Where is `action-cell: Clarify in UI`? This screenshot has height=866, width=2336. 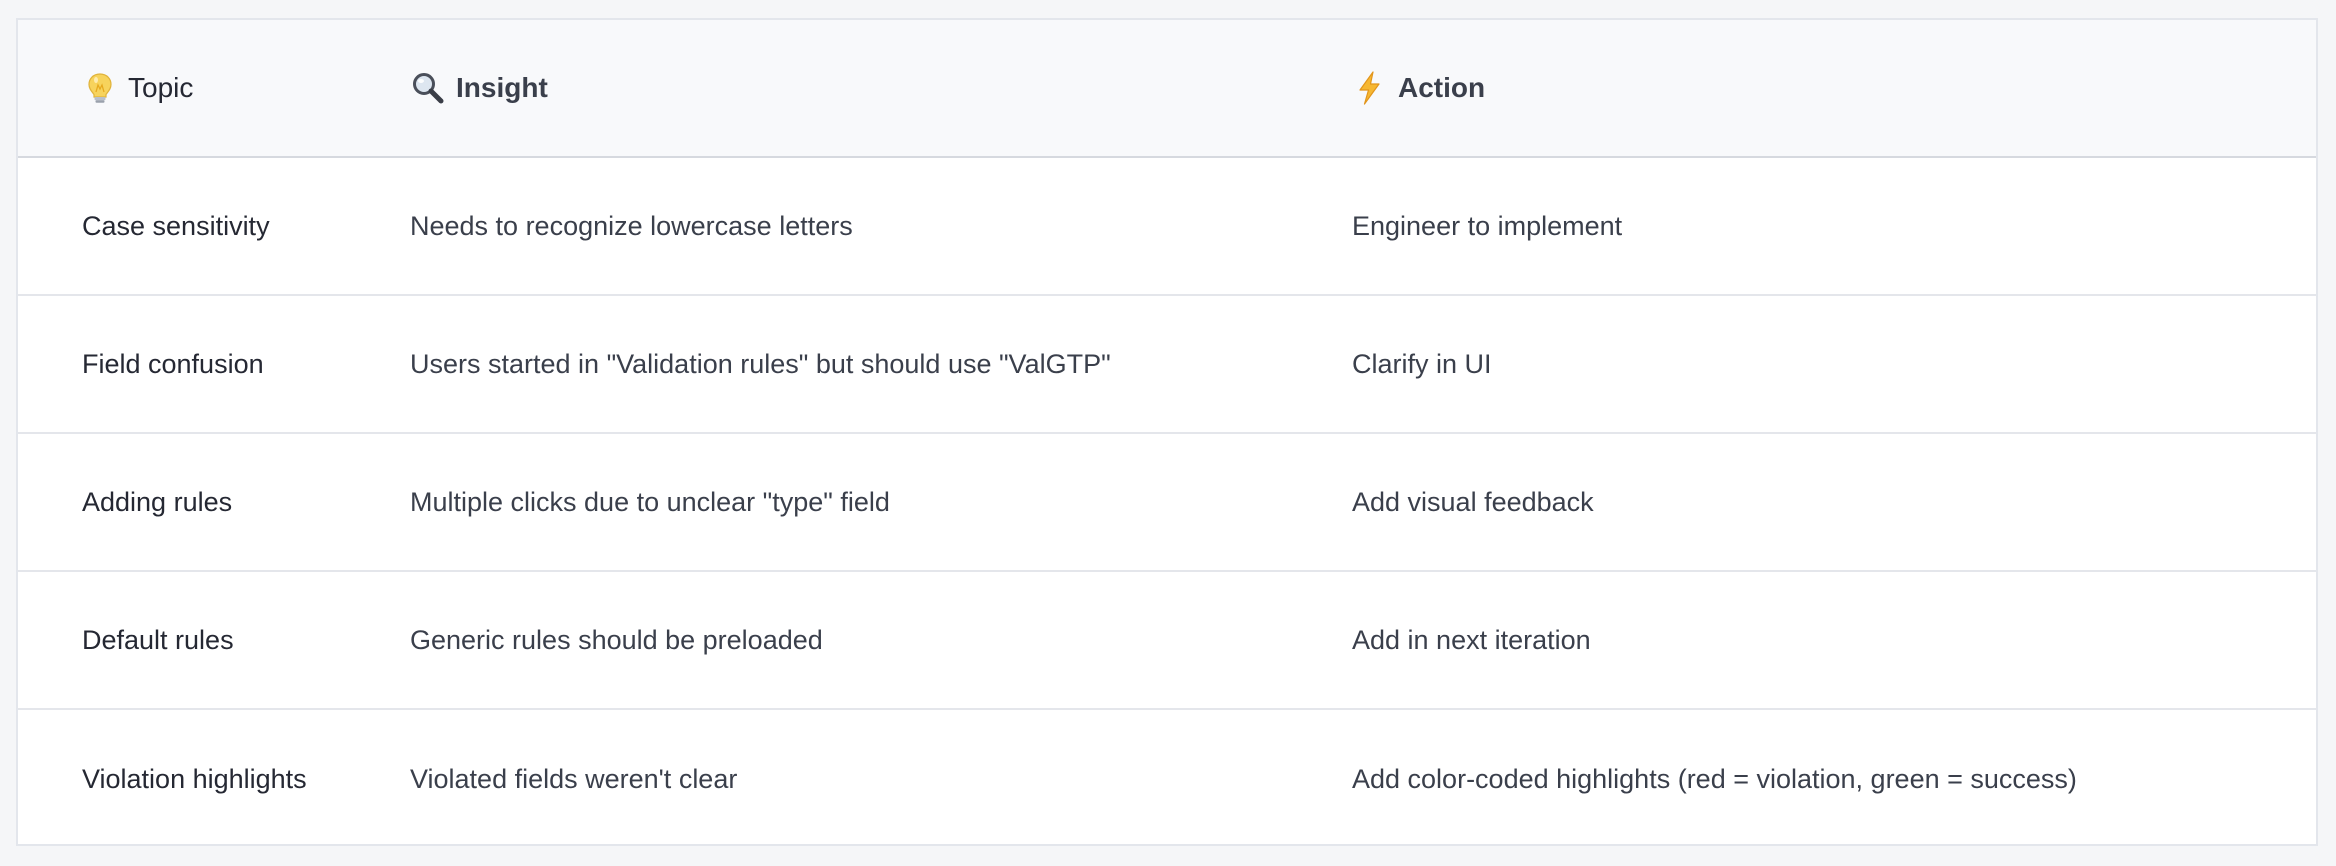
action-cell: Clarify in UI is located at coordinates (1422, 363).